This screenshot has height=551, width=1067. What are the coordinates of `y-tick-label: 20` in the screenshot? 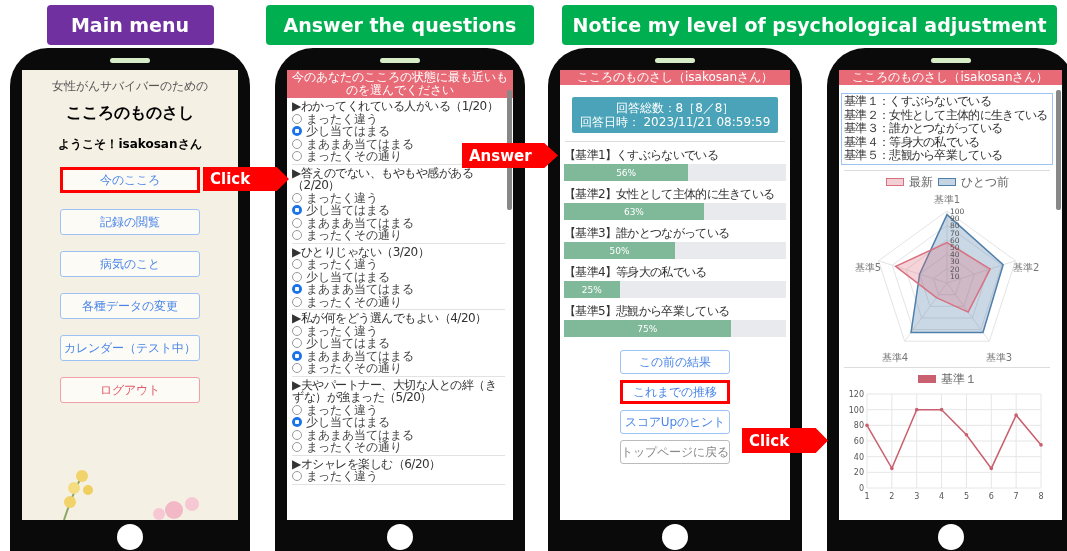 It's located at (858, 472).